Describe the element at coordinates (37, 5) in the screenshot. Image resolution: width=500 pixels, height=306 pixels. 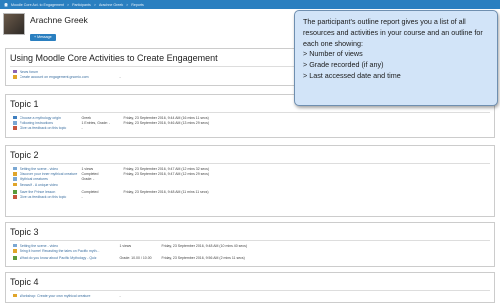
I see `breadcrumb-item-course: Moodle Core Act. to Engagement` at that location.